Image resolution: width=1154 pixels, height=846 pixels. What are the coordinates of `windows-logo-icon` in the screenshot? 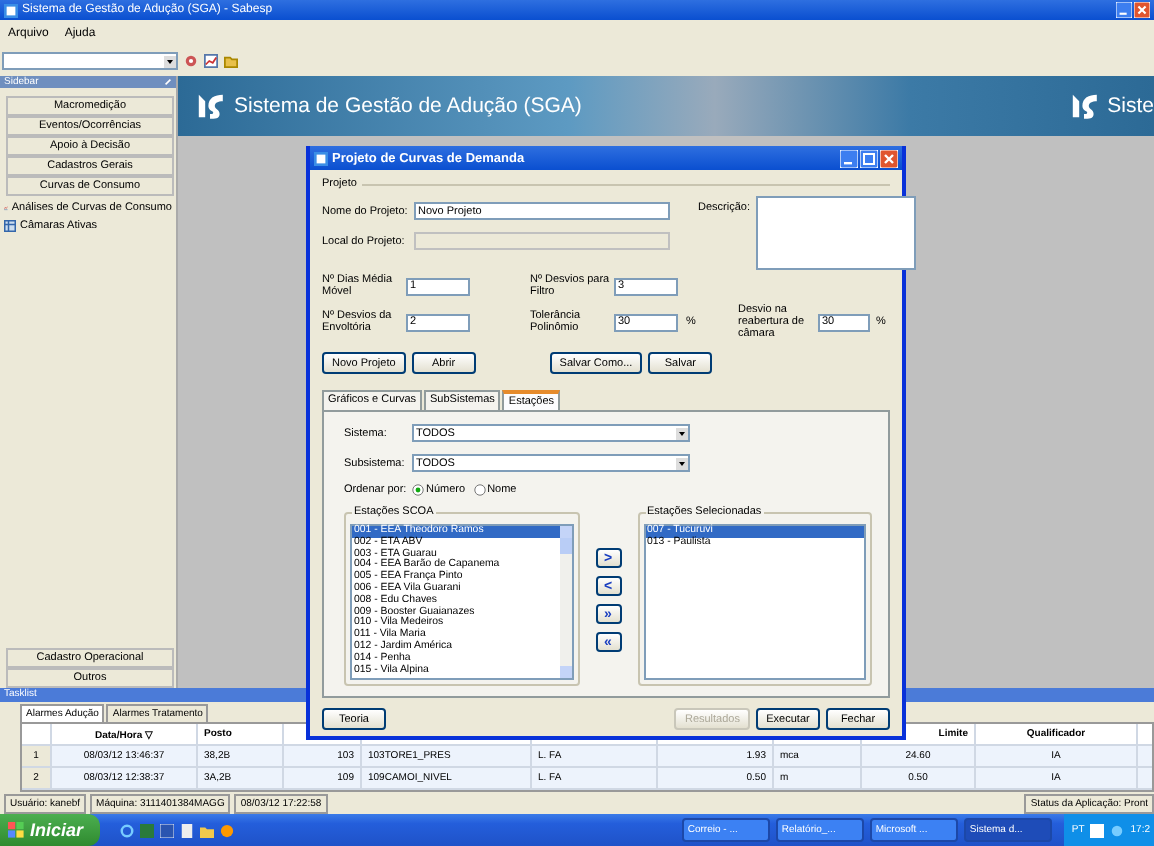 It's located at (16, 830).